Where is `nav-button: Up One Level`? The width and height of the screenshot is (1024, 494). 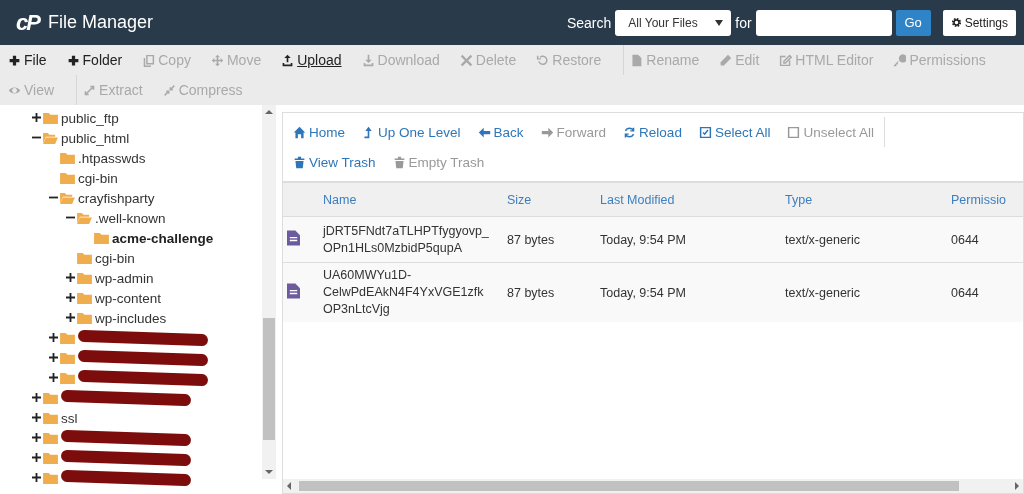
nav-button: Up One Level is located at coordinates (411, 132).